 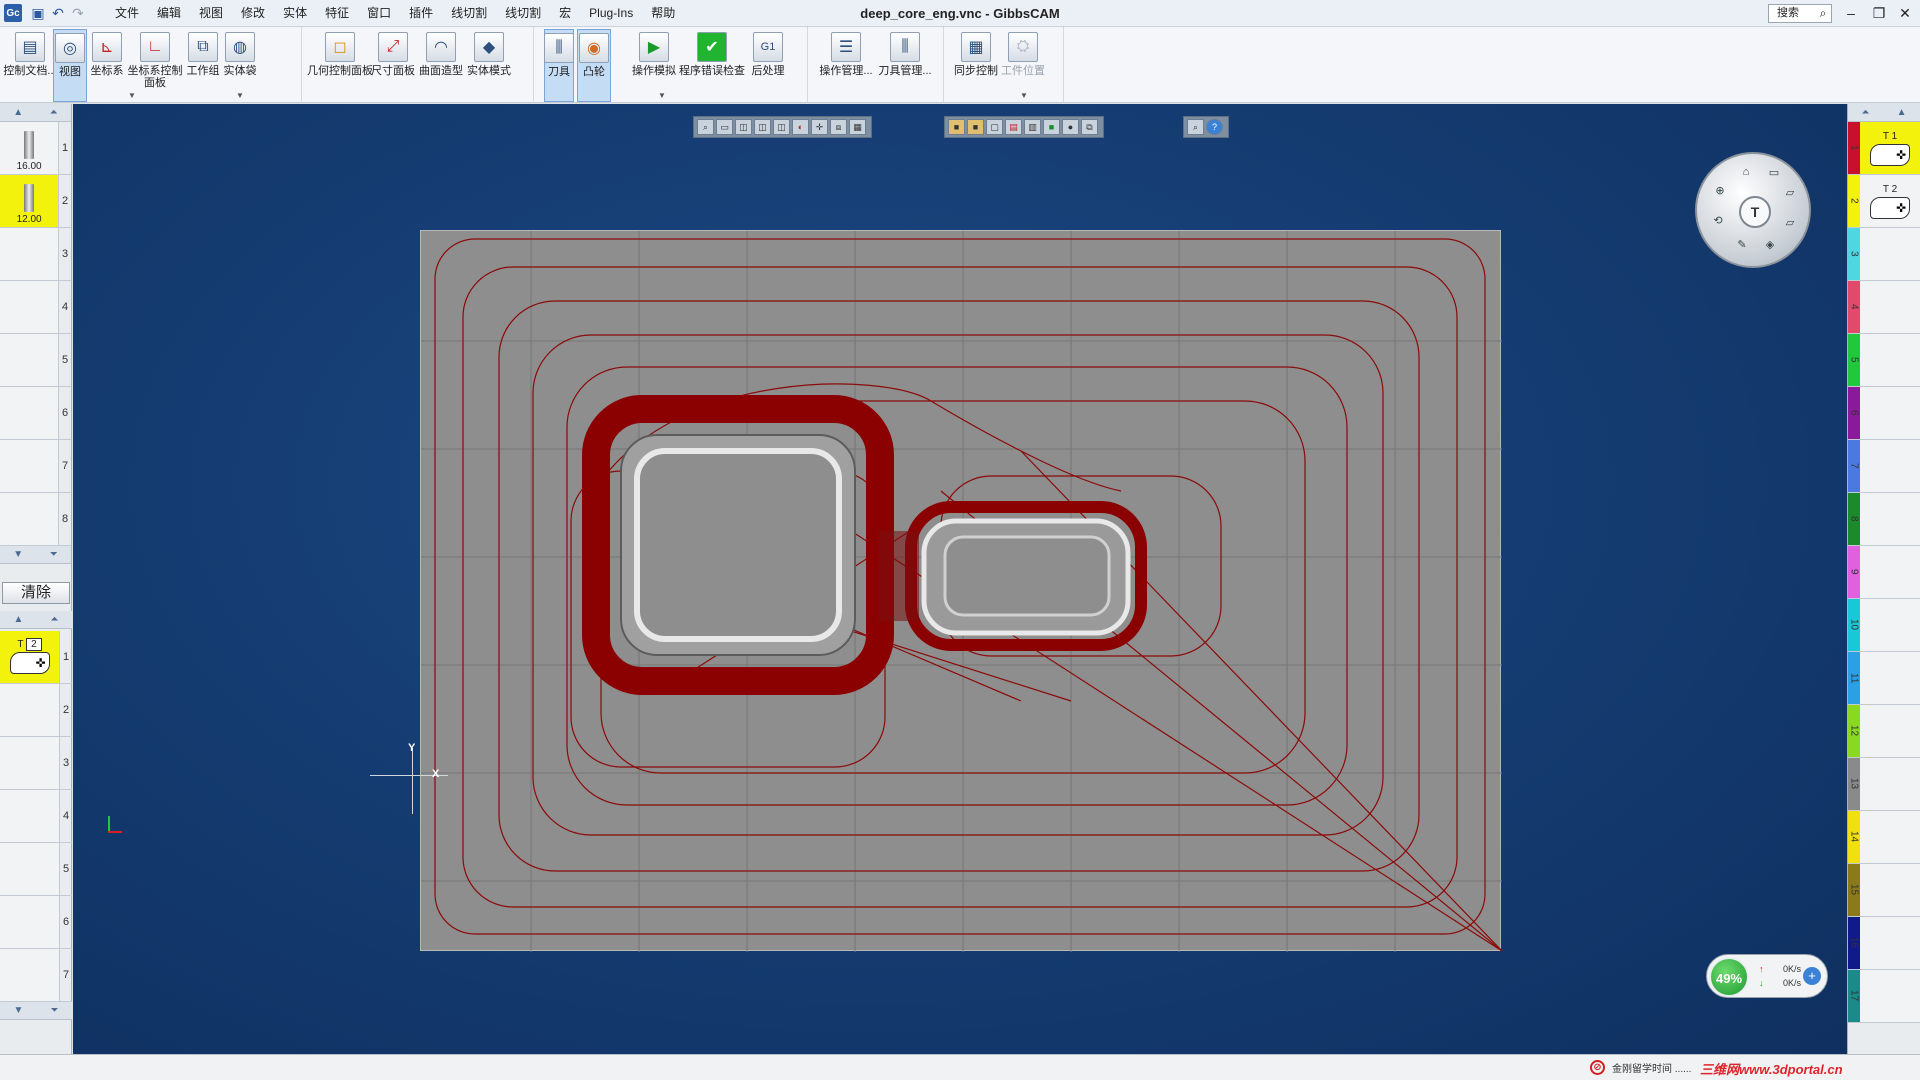 I want to click on sync-control-button: ▦ 同步控制, so click(x=976, y=65).